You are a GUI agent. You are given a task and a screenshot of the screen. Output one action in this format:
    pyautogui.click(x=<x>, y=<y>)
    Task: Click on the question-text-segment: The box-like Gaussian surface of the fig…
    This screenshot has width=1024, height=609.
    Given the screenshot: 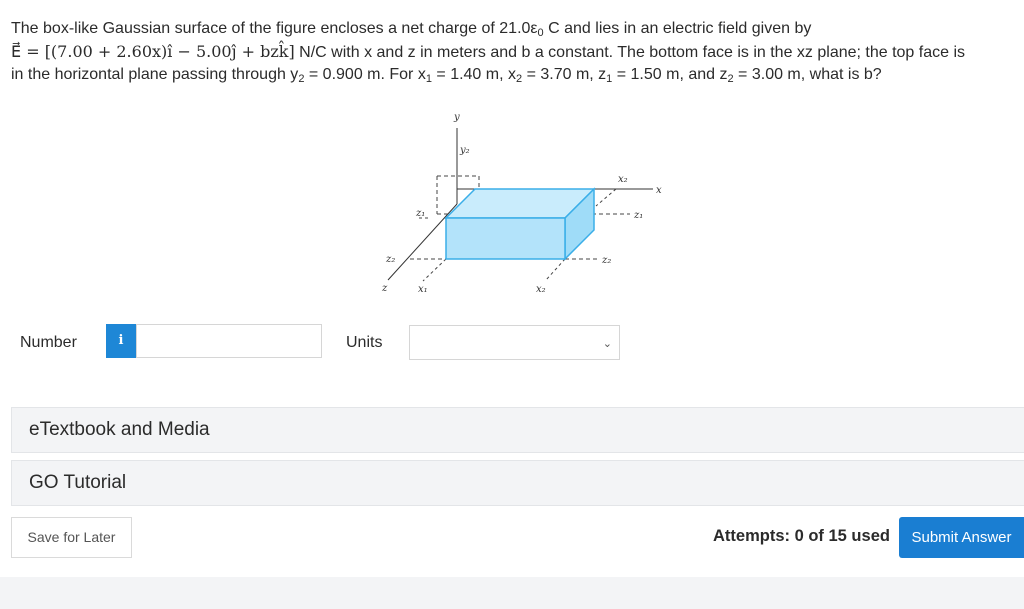 What is the action you would take?
    pyautogui.click(x=274, y=28)
    